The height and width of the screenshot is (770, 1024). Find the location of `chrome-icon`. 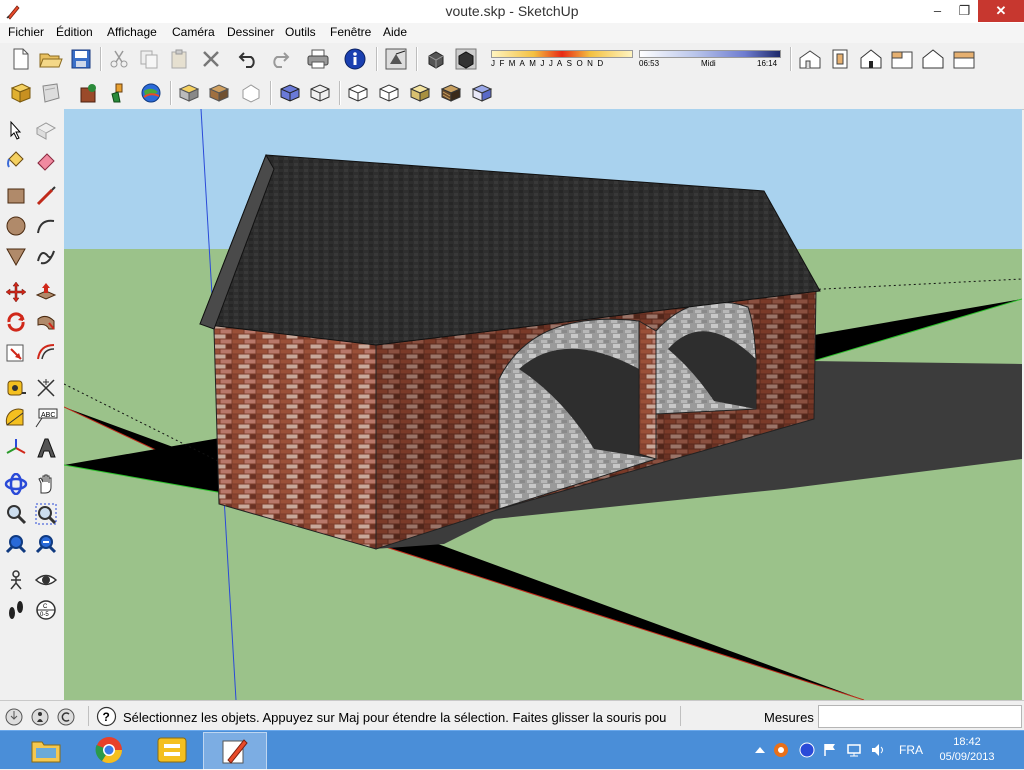

chrome-icon is located at coordinates (109, 750).